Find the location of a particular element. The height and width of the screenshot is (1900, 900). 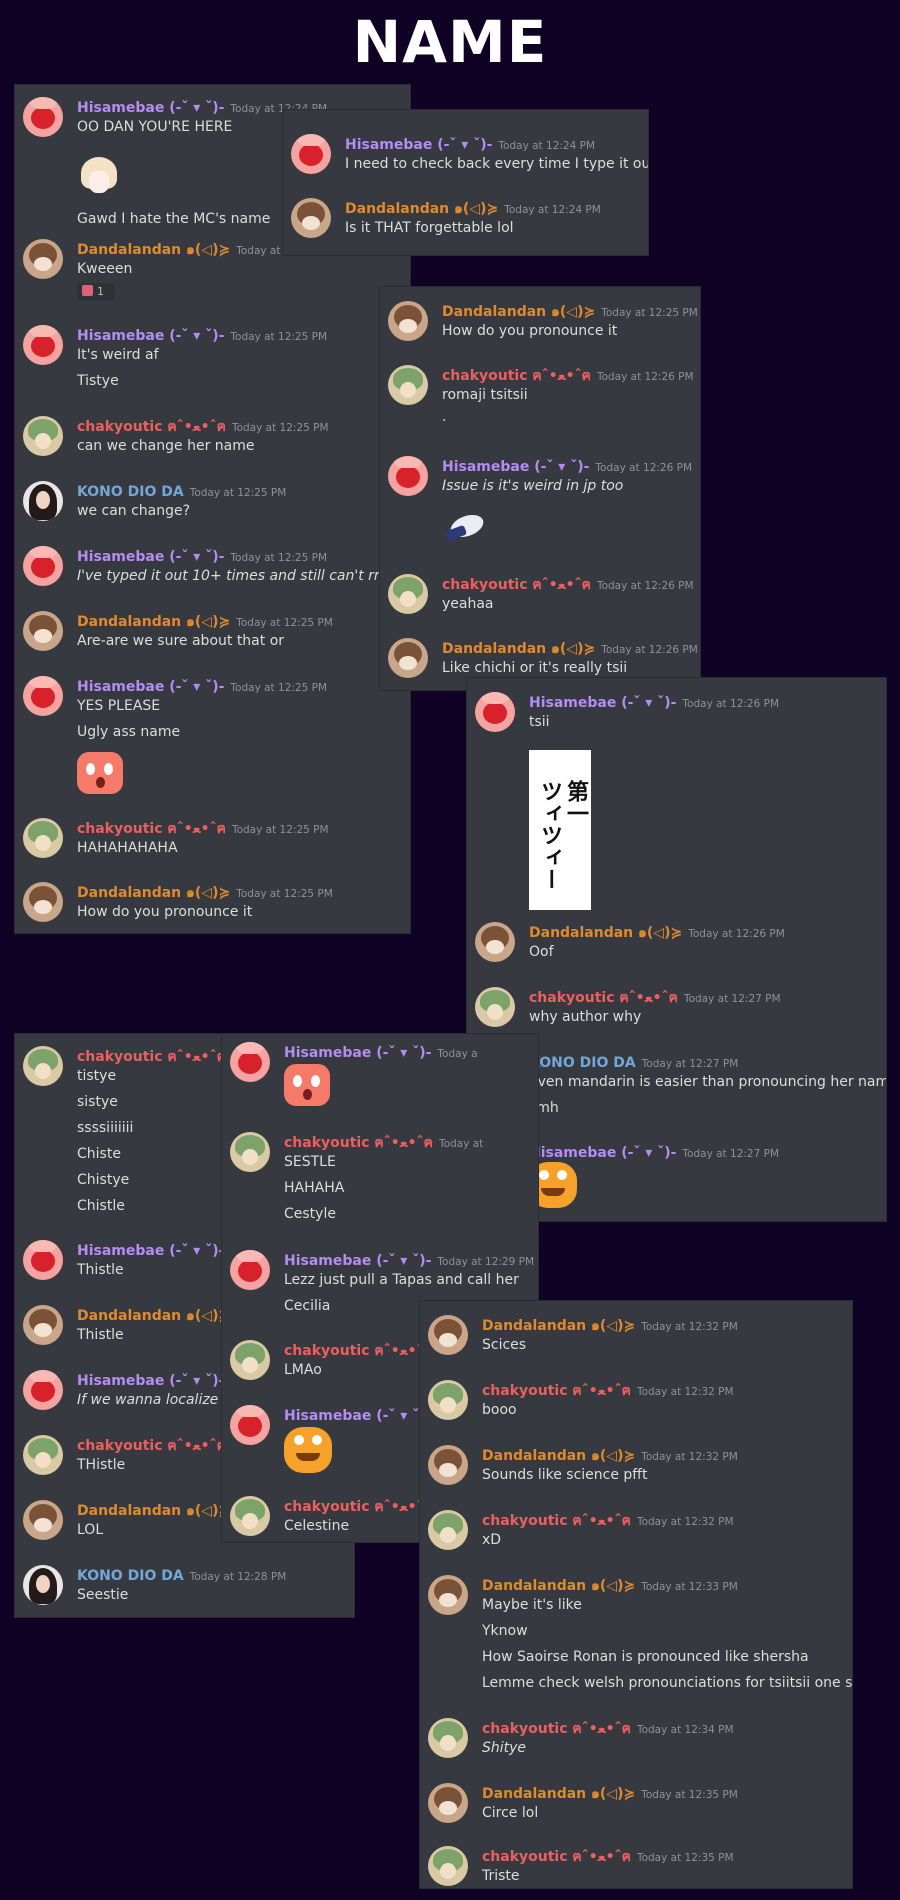

message-text: Thistle is located at coordinates (100, 1270).